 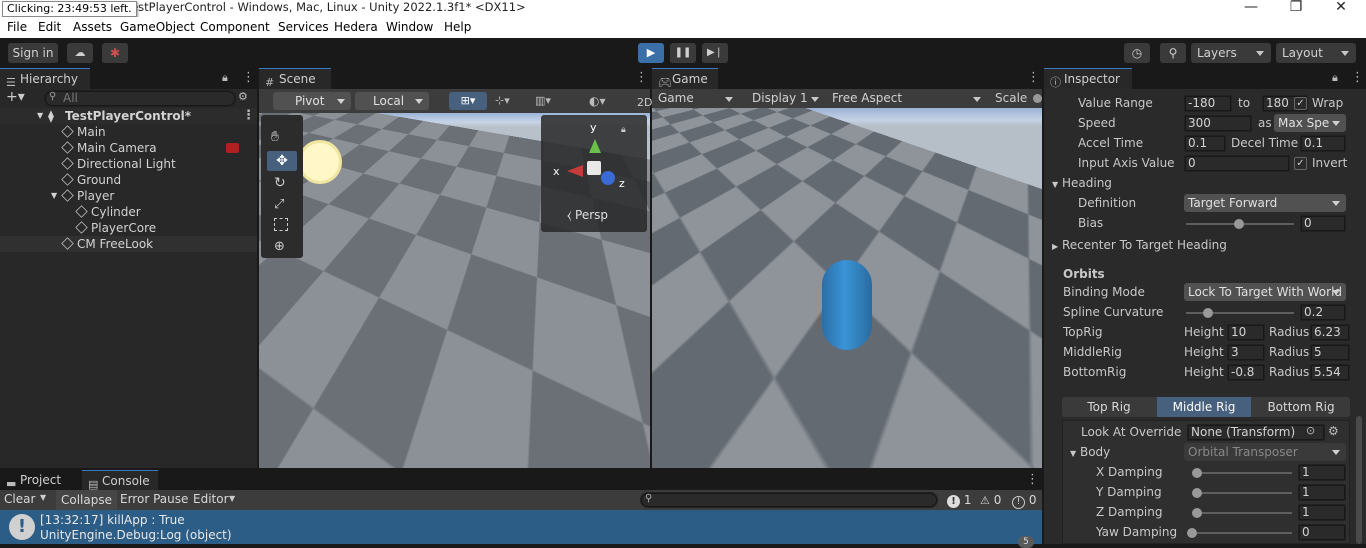 What do you see at coordinates (644, 102) in the screenshot?
I see `2d-toggle: 2D` at bounding box center [644, 102].